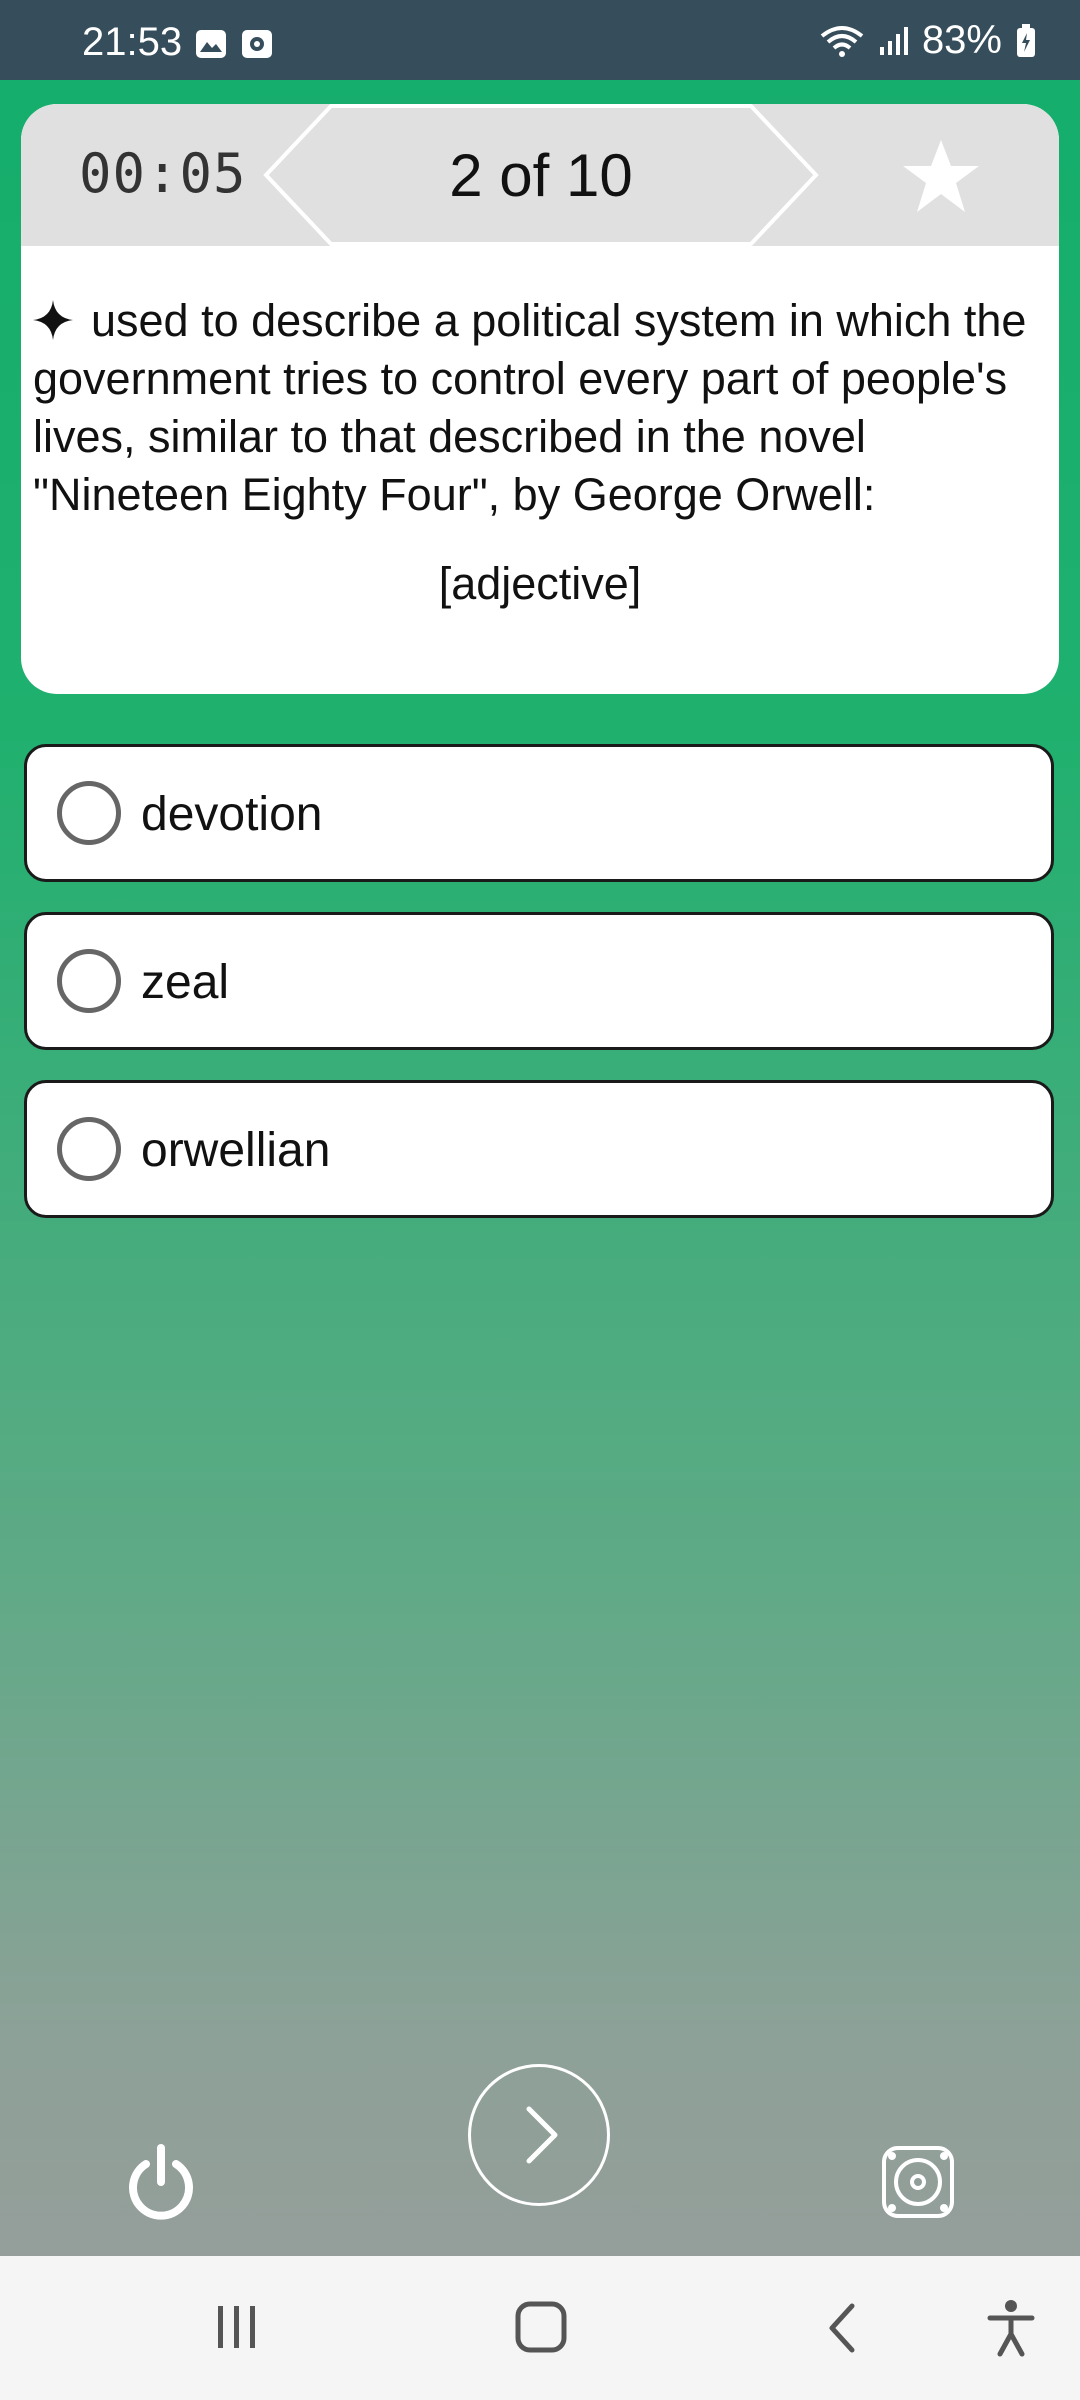 The image size is (1080, 2400). I want to click on option-label: zeal, so click(185, 982).